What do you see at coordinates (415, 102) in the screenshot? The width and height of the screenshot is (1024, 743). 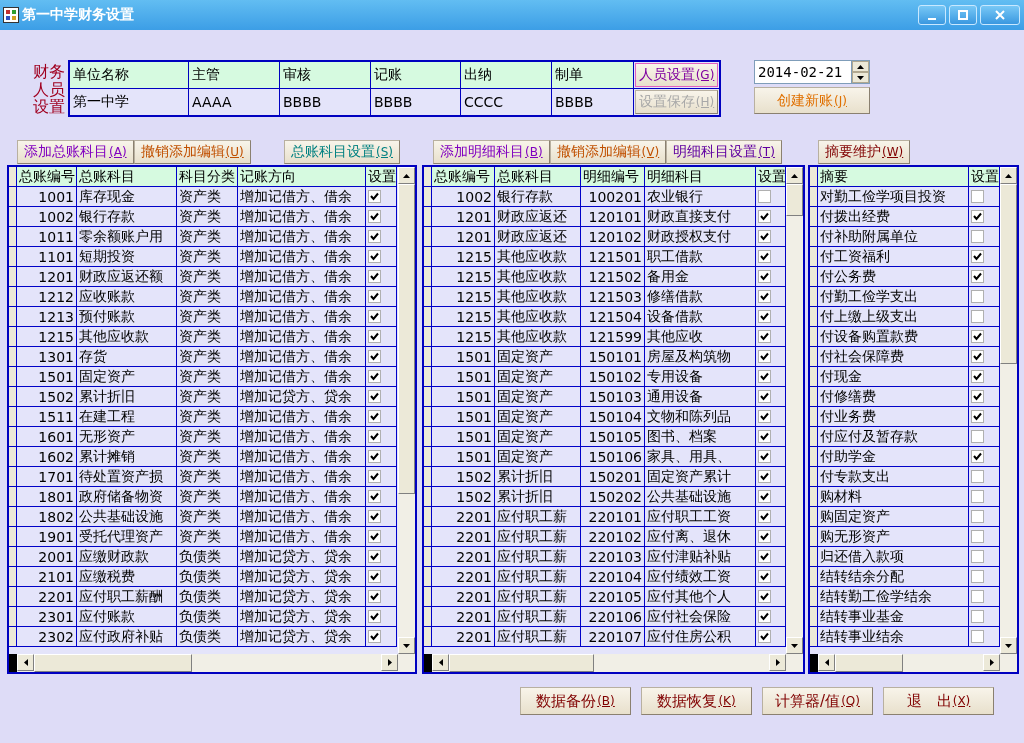 I see `field-value: BBBB` at bounding box center [415, 102].